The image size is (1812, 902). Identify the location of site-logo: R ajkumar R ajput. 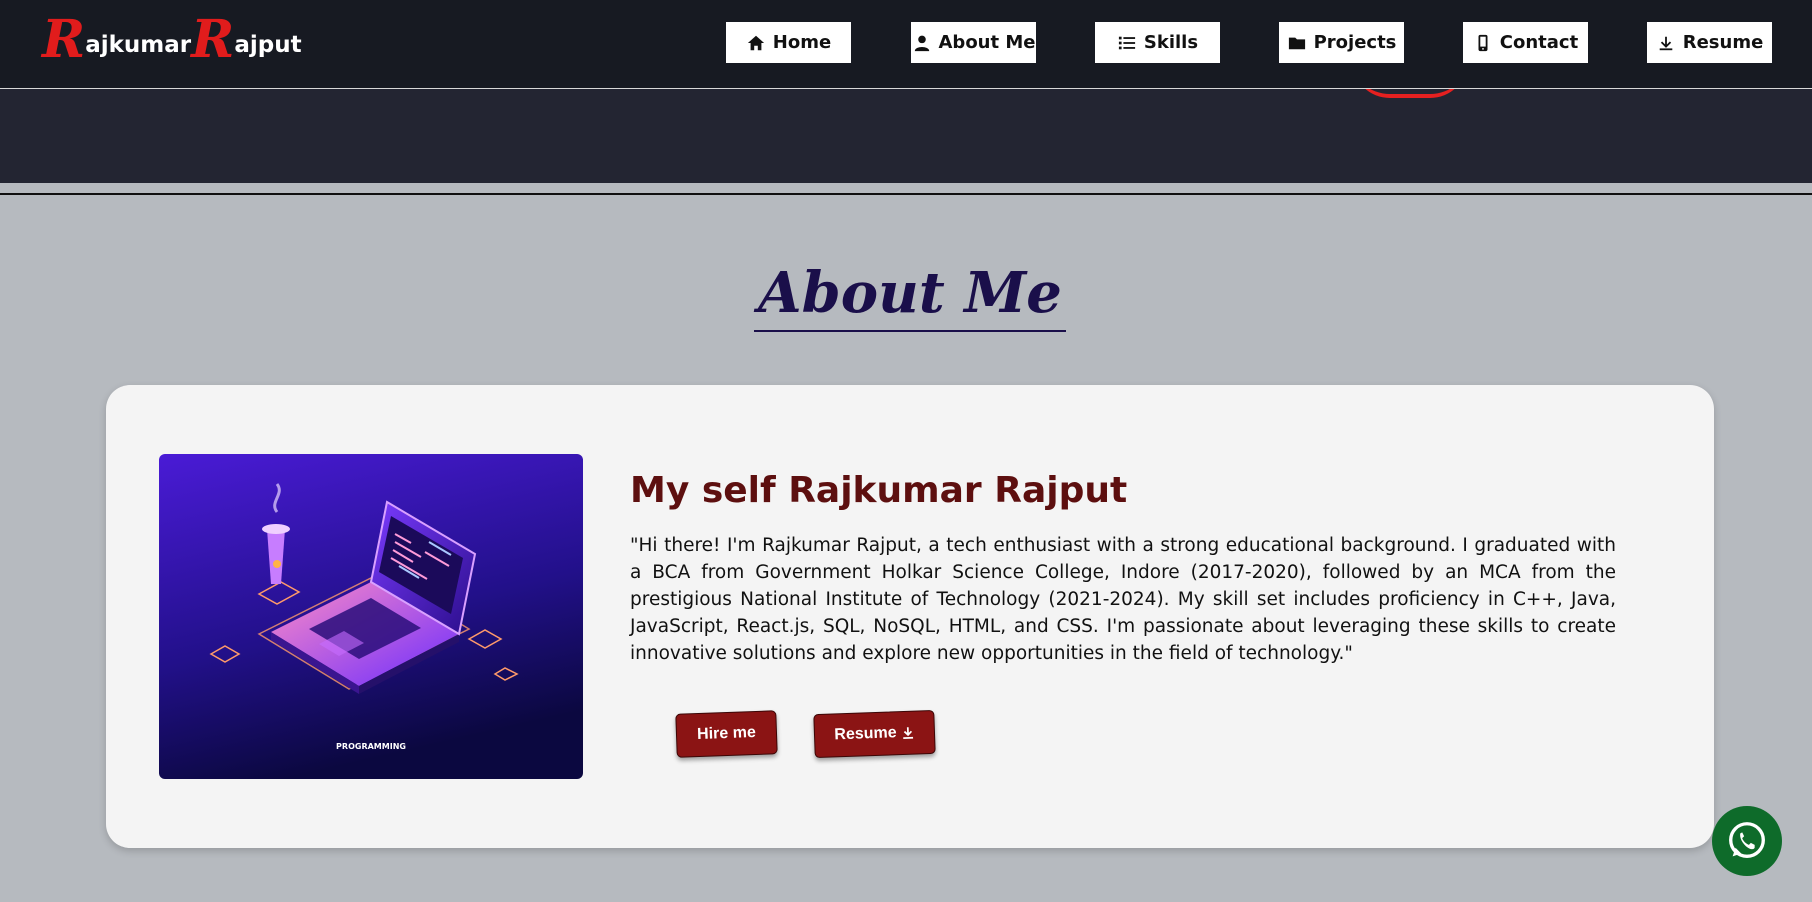
(172, 36).